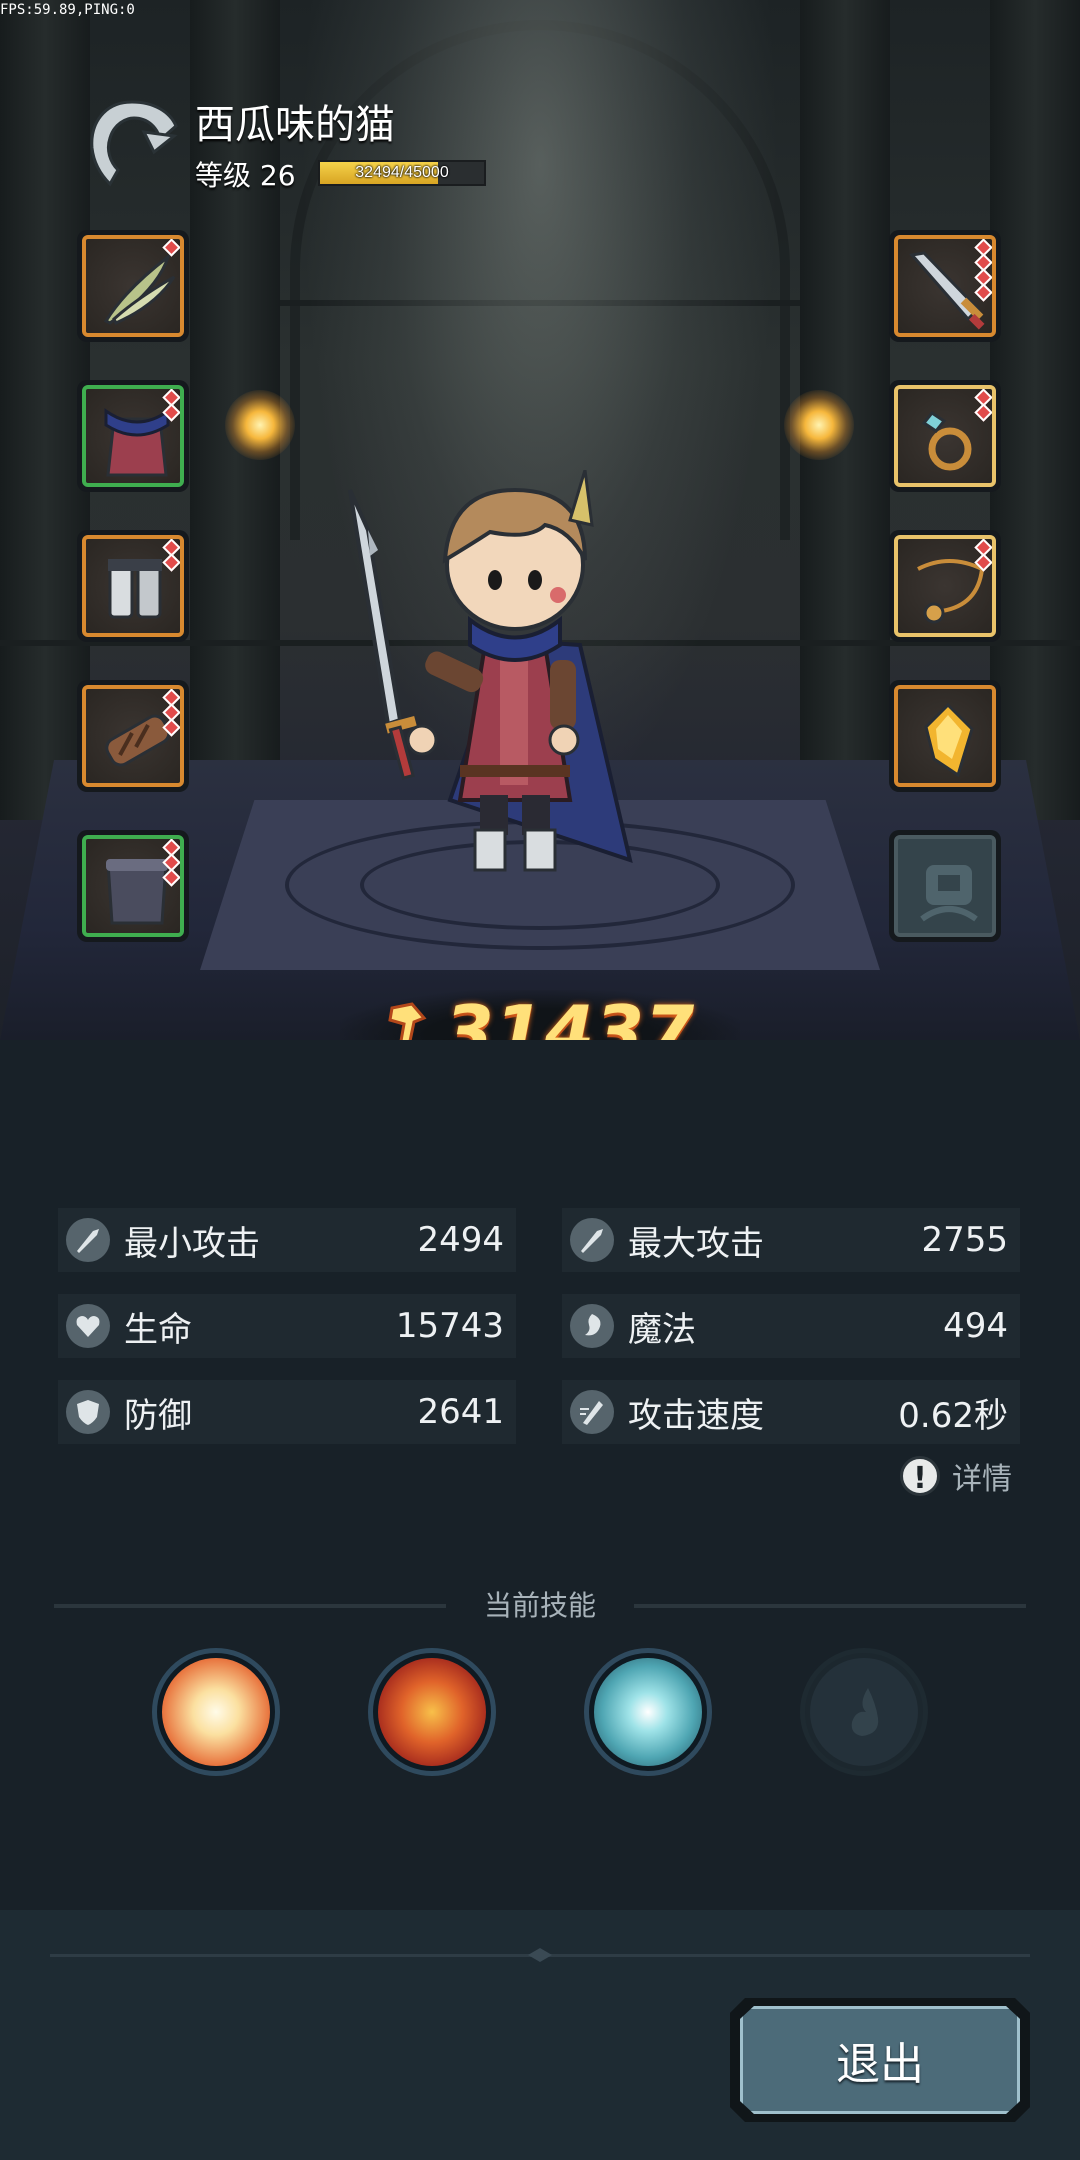  Describe the element at coordinates (975, 1326) in the screenshot. I see `stat-value: 494` at that location.